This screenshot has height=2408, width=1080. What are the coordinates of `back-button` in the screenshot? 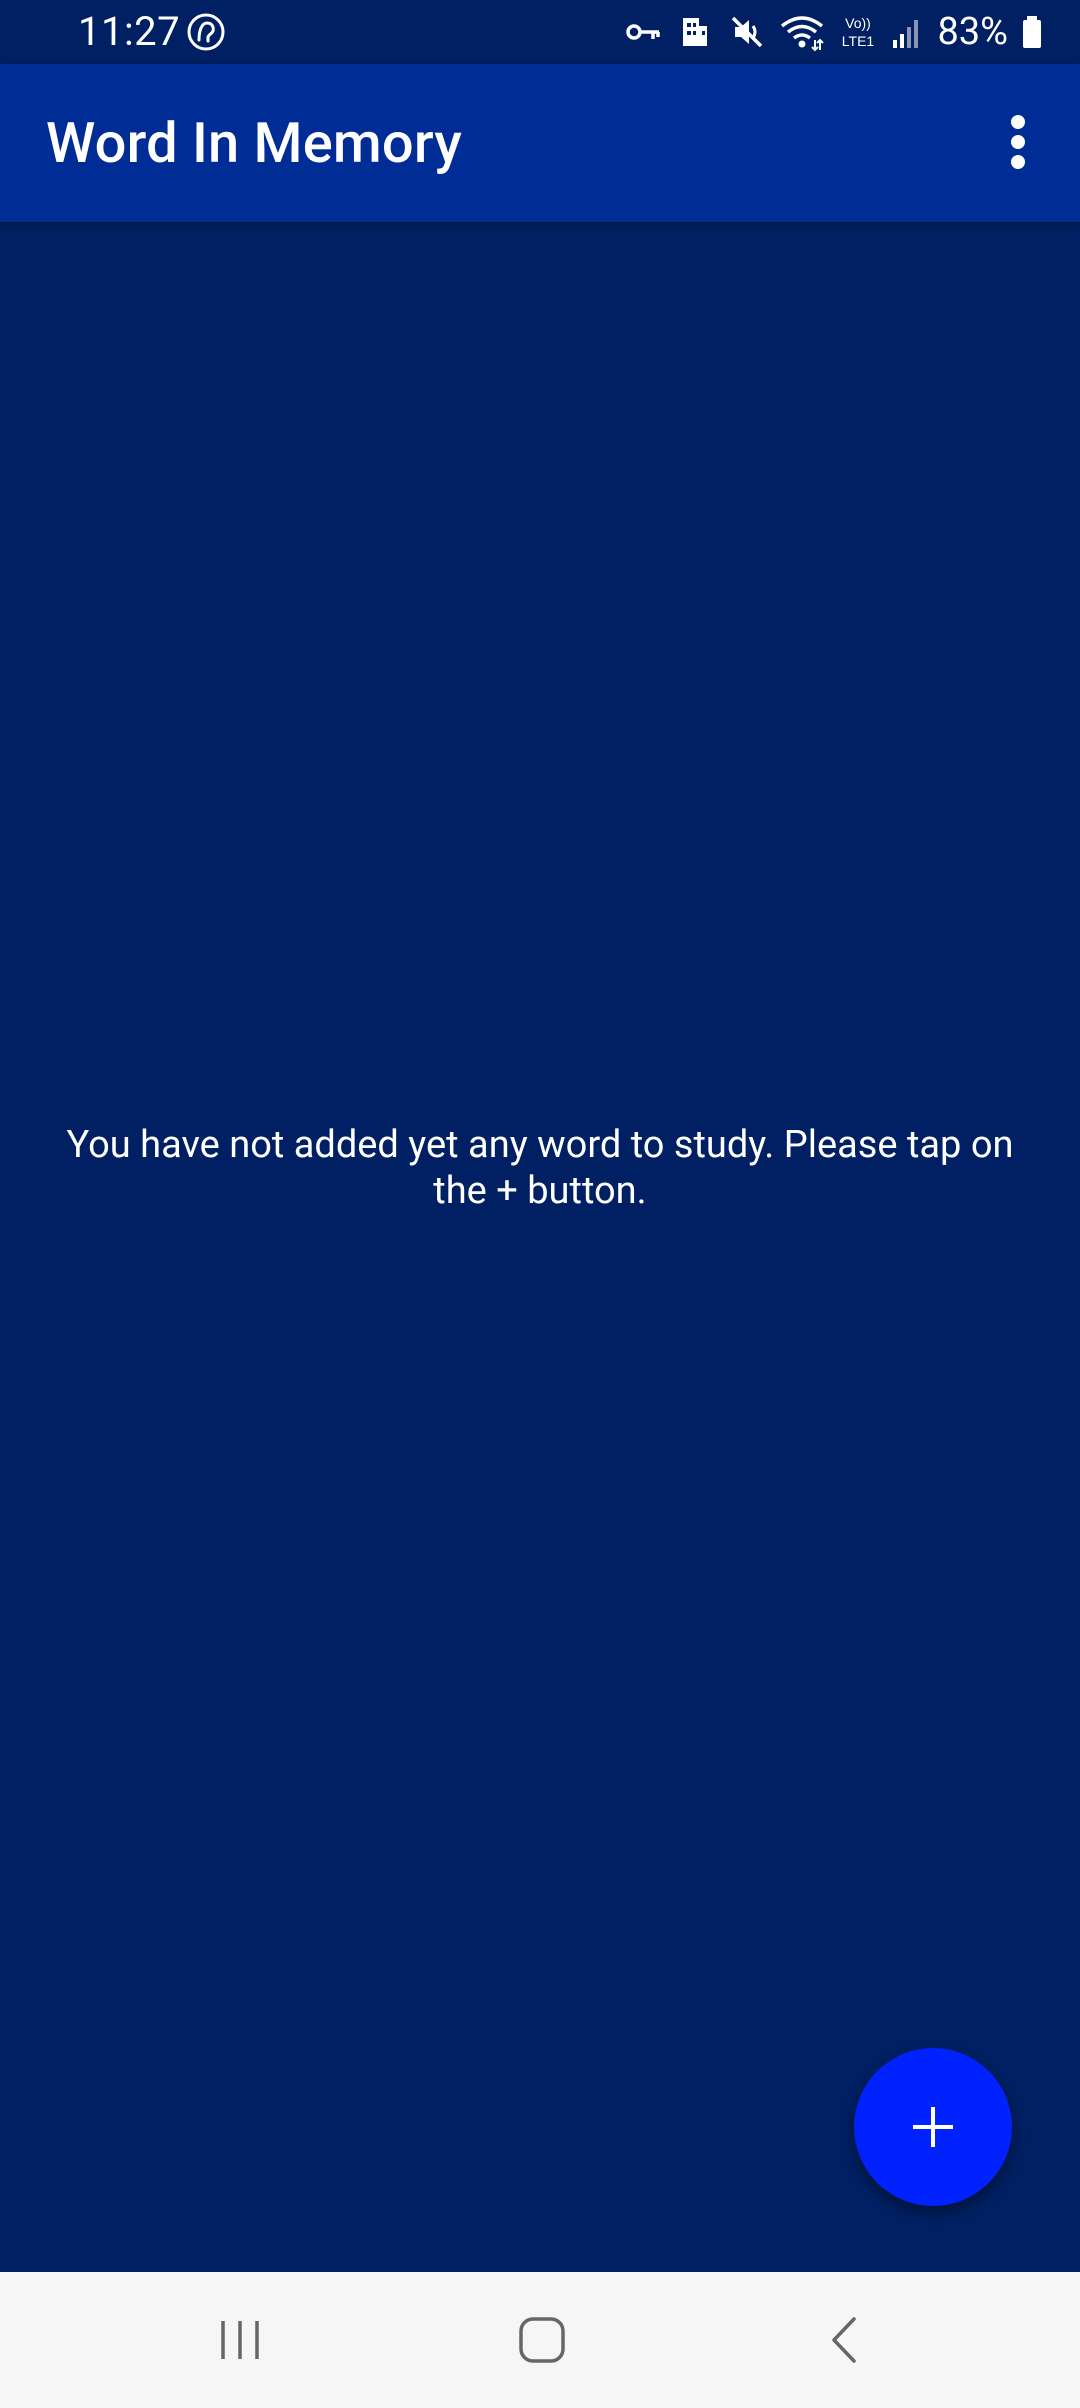 It's located at (844, 2340).